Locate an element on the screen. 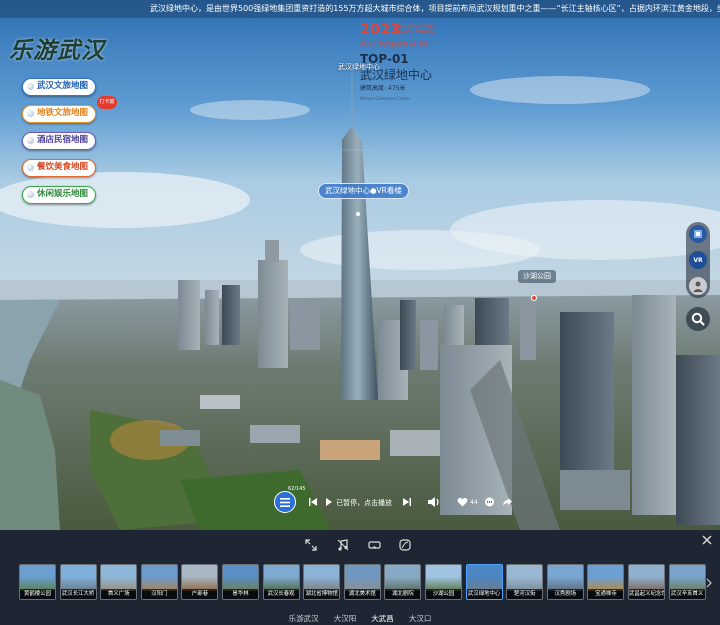 This screenshot has height=625, width=720. thumbnail-label: 武汉绿地中心 is located at coordinates (484, 594).